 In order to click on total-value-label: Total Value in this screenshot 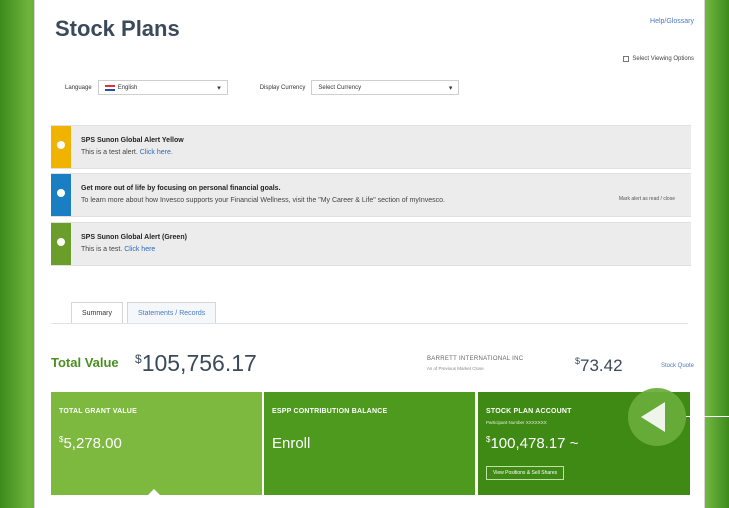, I will do `click(85, 362)`.